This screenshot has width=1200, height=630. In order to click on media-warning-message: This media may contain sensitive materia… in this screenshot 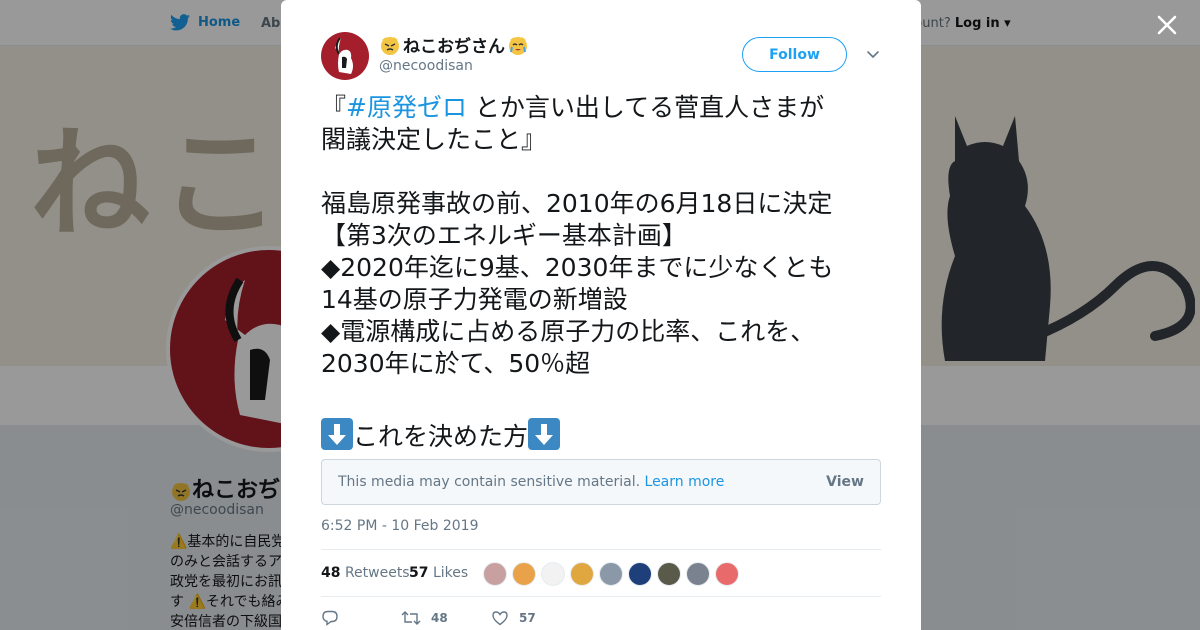, I will do `click(489, 482)`.